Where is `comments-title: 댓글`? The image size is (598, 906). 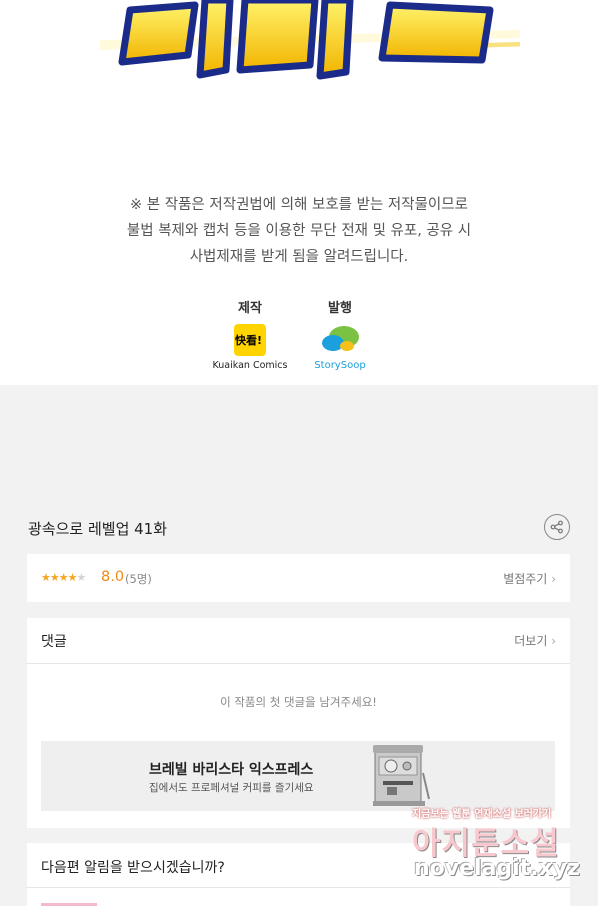
comments-title: 댓글 is located at coordinates (54, 642).